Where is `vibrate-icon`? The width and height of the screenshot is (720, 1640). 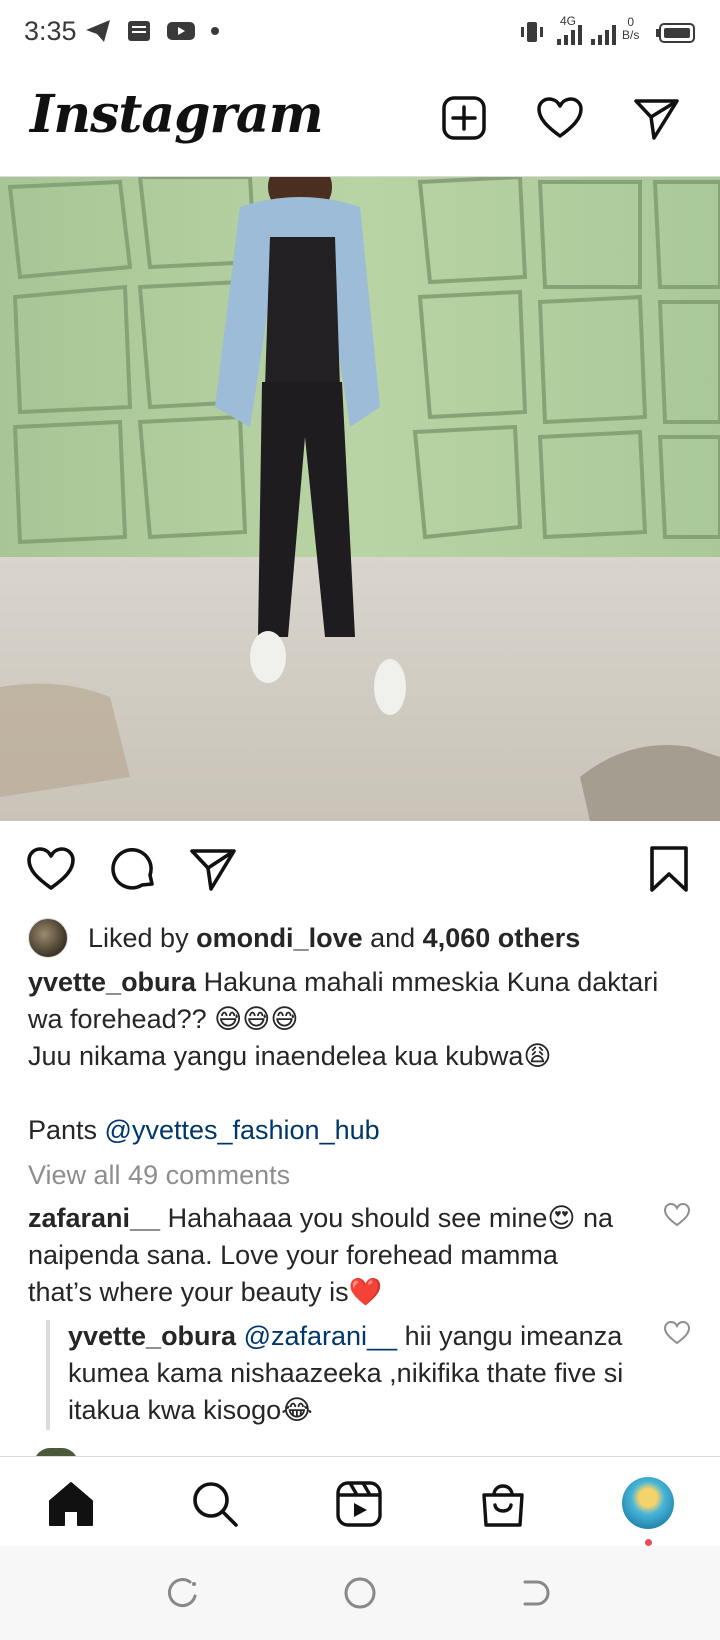
vibrate-icon is located at coordinates (532, 32).